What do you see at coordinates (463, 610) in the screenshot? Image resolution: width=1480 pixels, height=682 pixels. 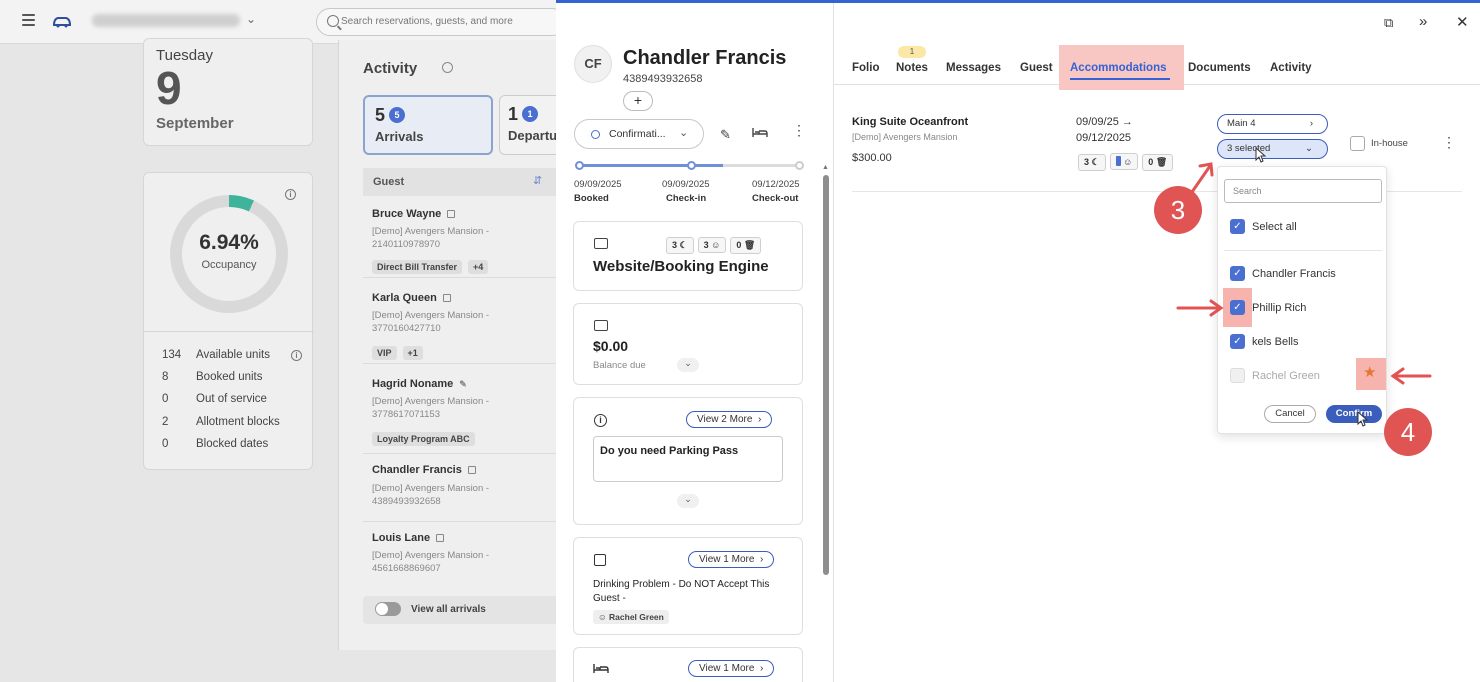 I see `view-all-arrivals: View all arrivals` at bounding box center [463, 610].